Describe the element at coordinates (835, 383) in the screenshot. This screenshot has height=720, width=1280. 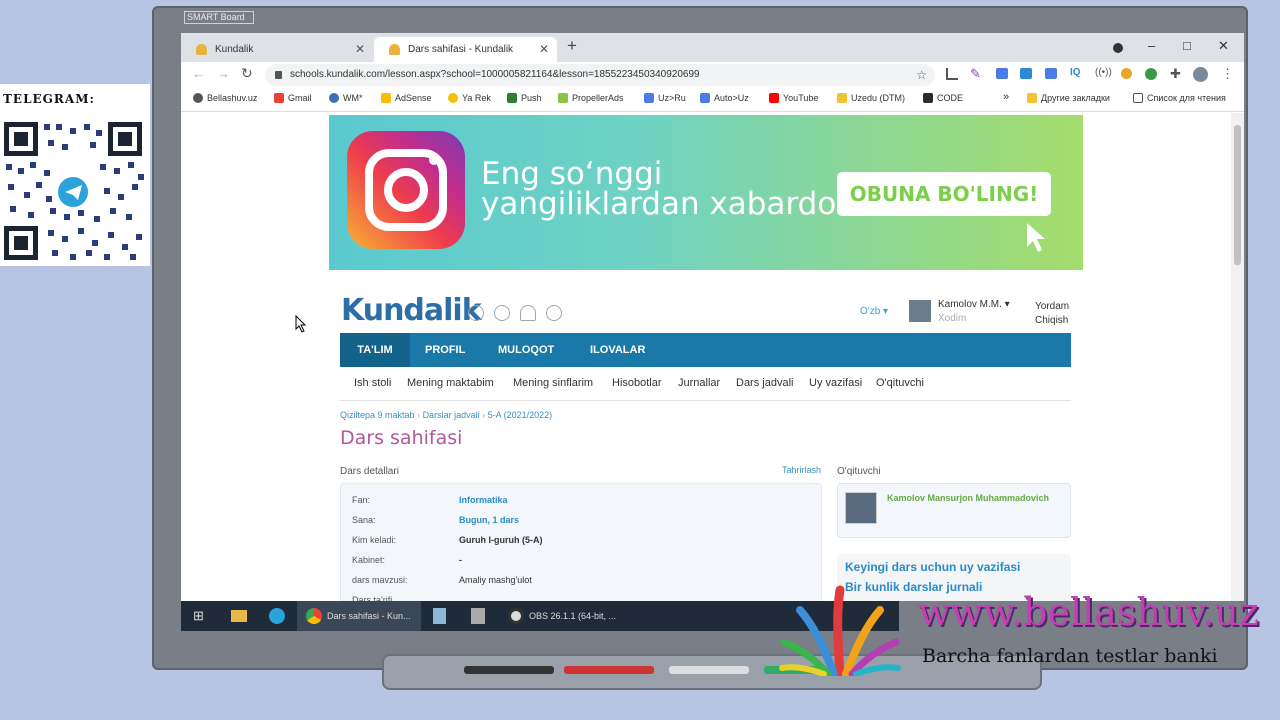
I see `subnav-uy-vazifasi: Uy vazifasi` at that location.